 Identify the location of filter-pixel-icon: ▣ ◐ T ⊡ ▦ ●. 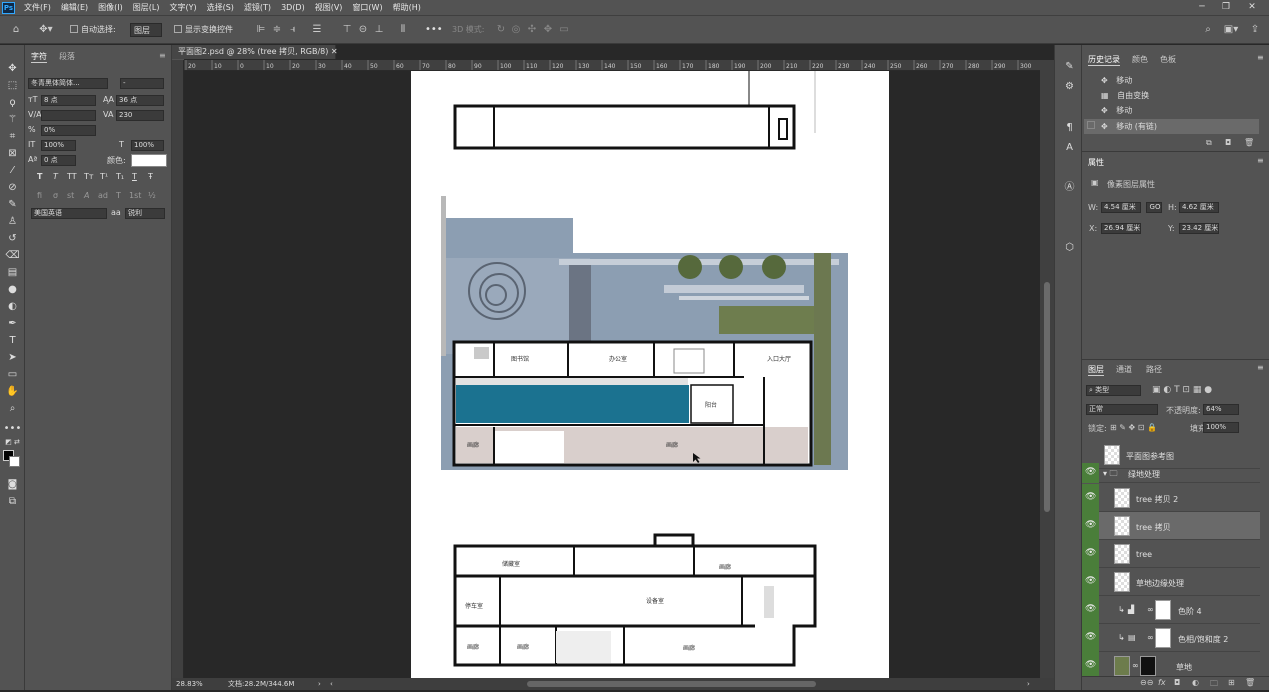
(1182, 390).